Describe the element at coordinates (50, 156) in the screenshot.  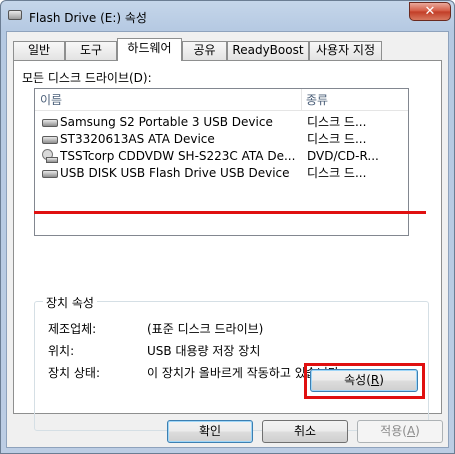
I see `dvd-drive-icon` at that location.